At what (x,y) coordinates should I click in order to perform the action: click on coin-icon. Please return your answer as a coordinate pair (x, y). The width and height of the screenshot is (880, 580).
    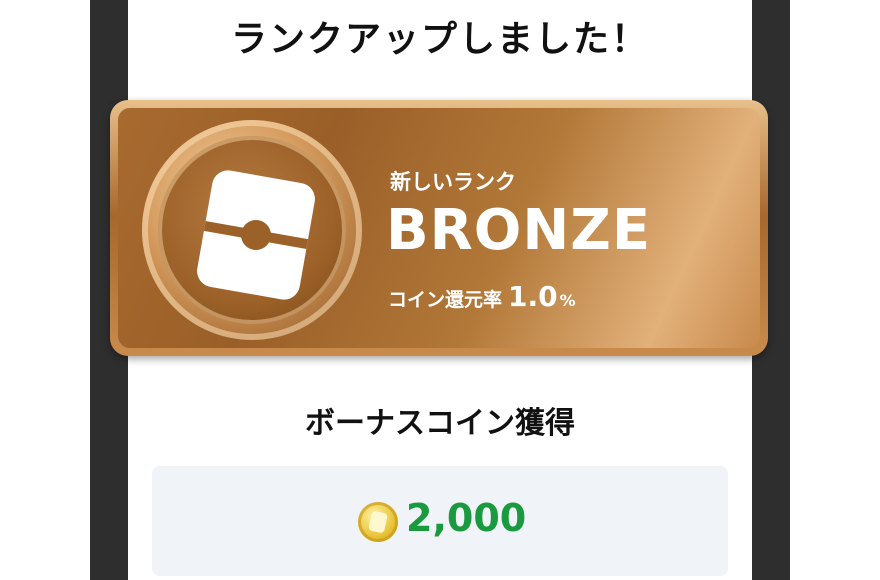
    Looking at the image, I should click on (378, 522).